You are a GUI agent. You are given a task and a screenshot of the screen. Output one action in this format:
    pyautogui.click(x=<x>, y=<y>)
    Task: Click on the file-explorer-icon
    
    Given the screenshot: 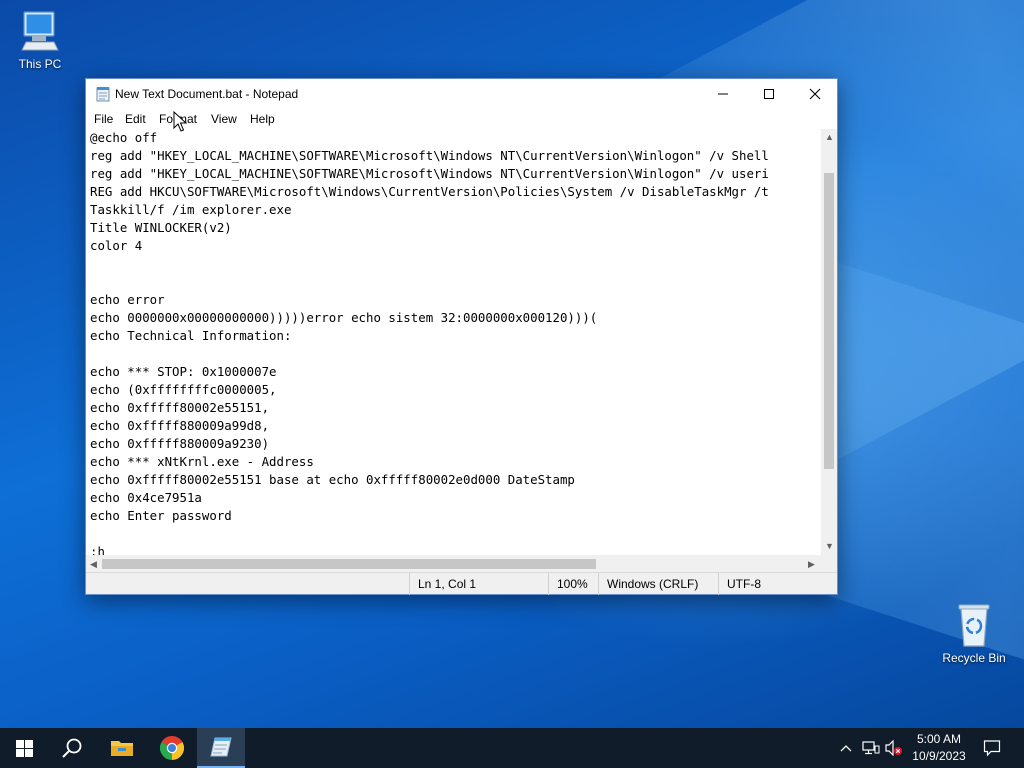 What is the action you would take?
    pyautogui.click(x=122, y=748)
    